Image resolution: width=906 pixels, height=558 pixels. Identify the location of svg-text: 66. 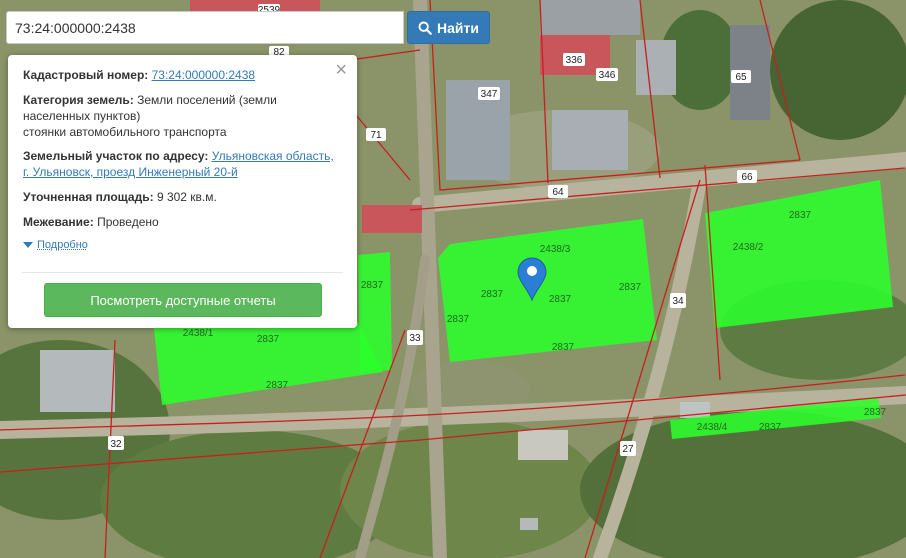
(747, 177).